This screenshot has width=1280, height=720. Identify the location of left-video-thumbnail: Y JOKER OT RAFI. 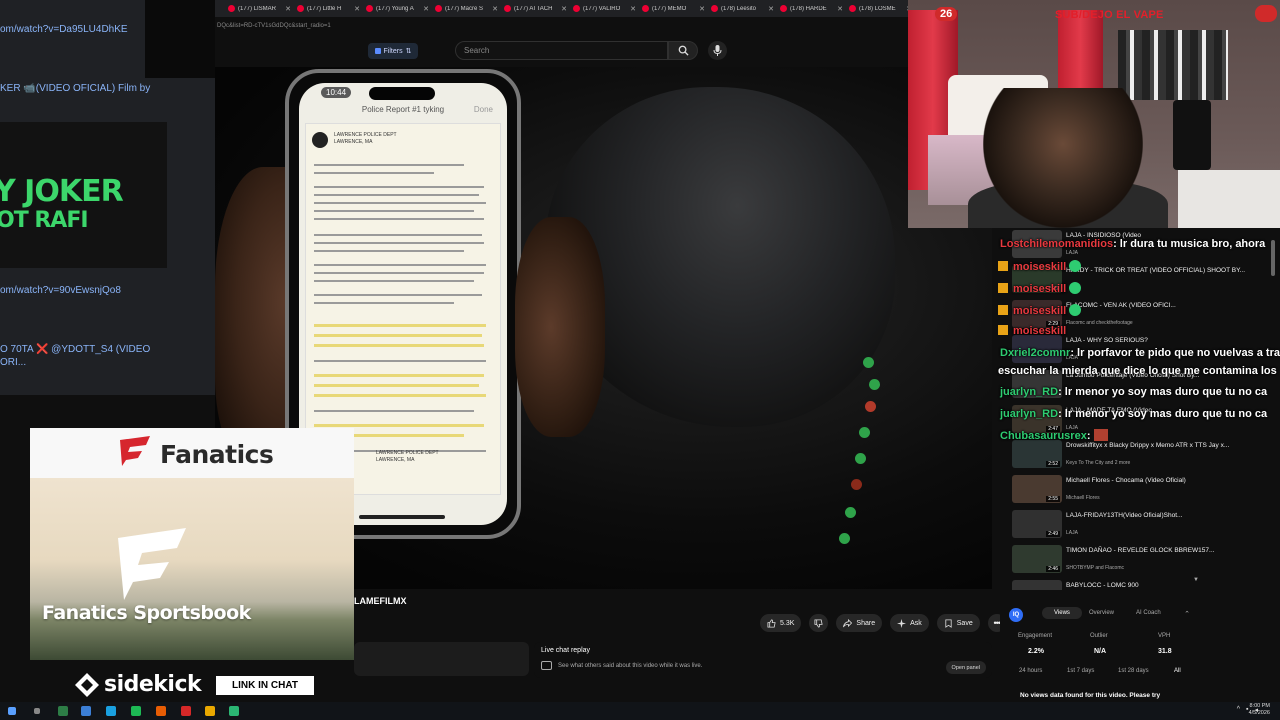
(83, 195).